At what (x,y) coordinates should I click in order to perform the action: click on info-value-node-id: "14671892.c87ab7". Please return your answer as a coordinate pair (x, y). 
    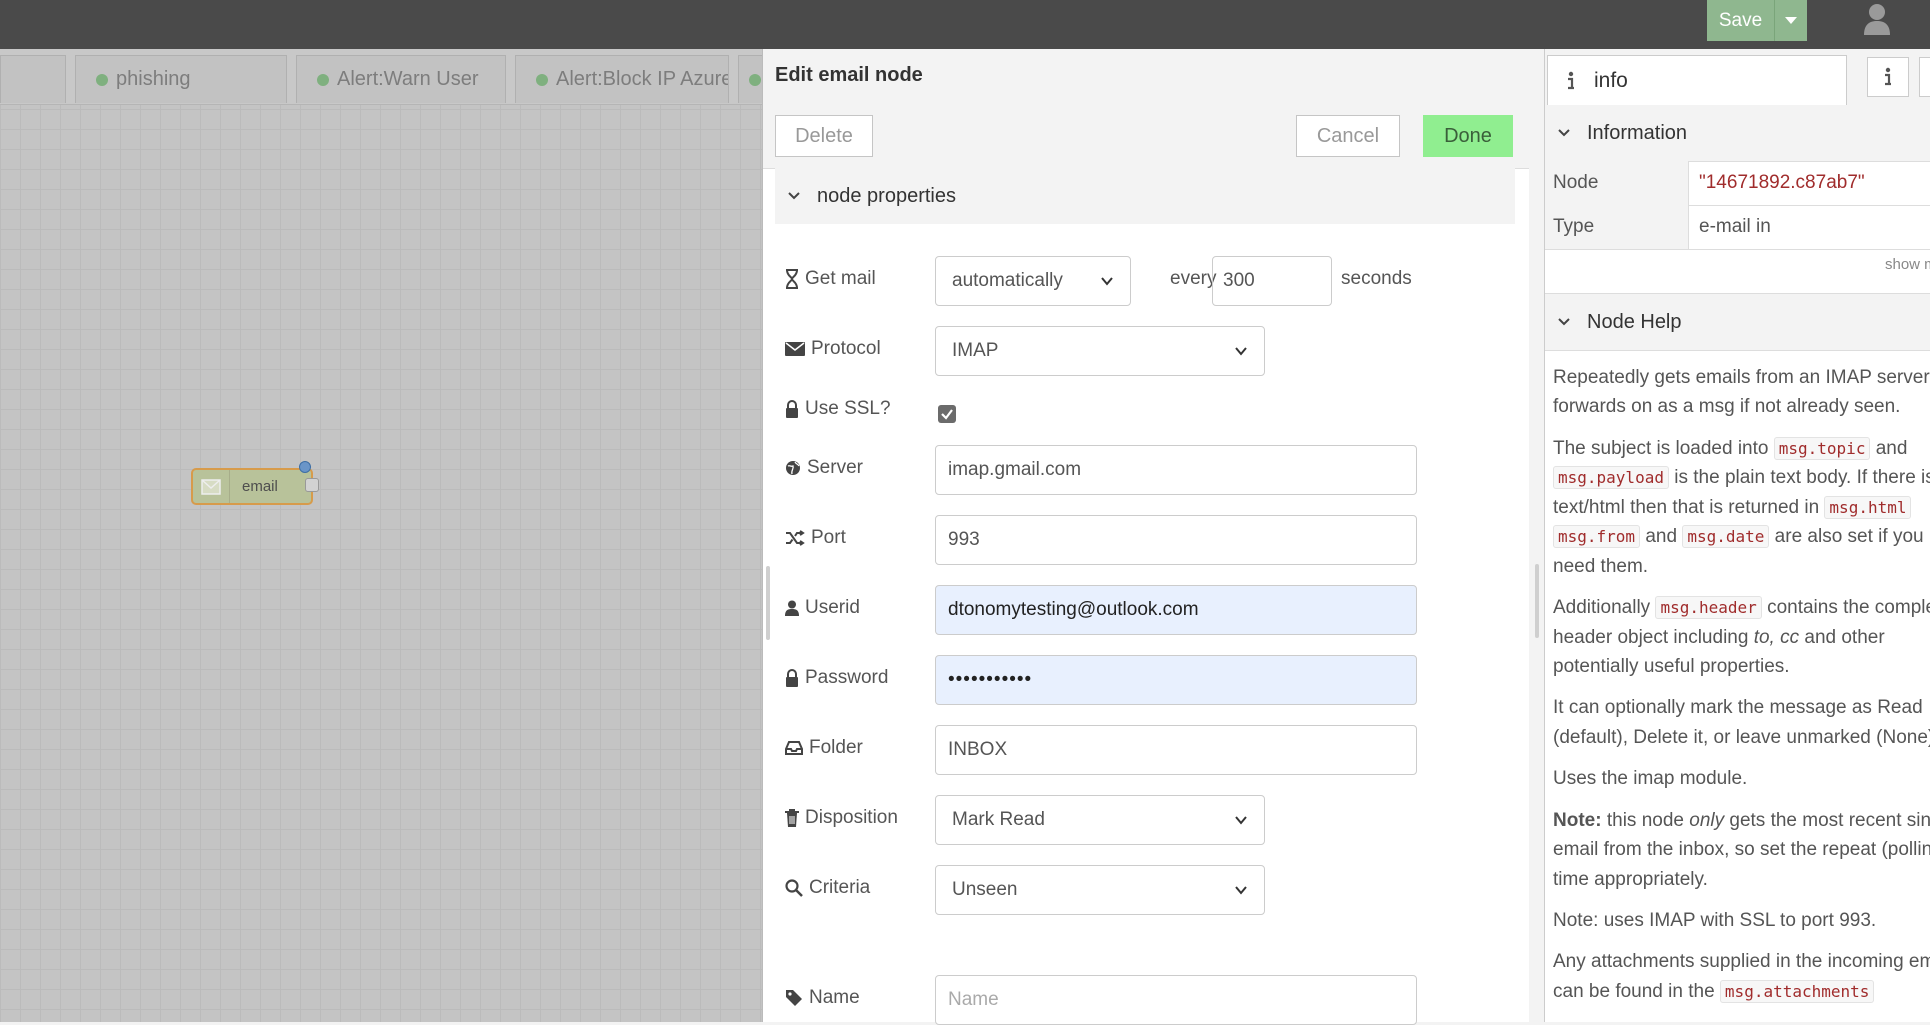
    Looking at the image, I should click on (1782, 182).